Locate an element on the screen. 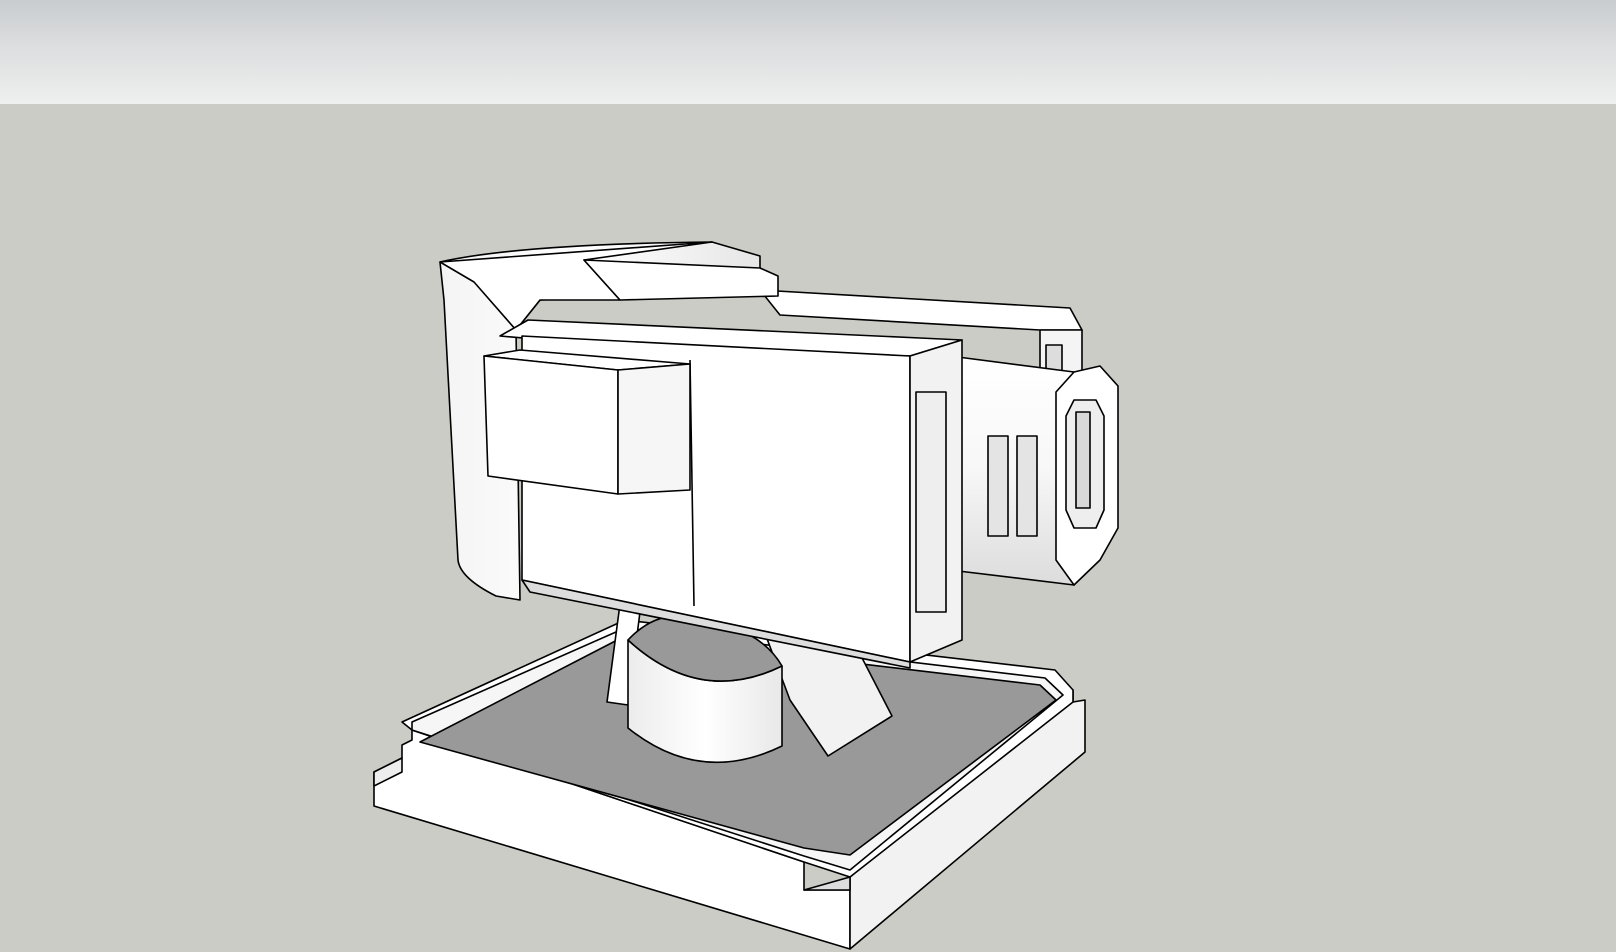  muzzle-slot is located at coordinates (1083, 460).